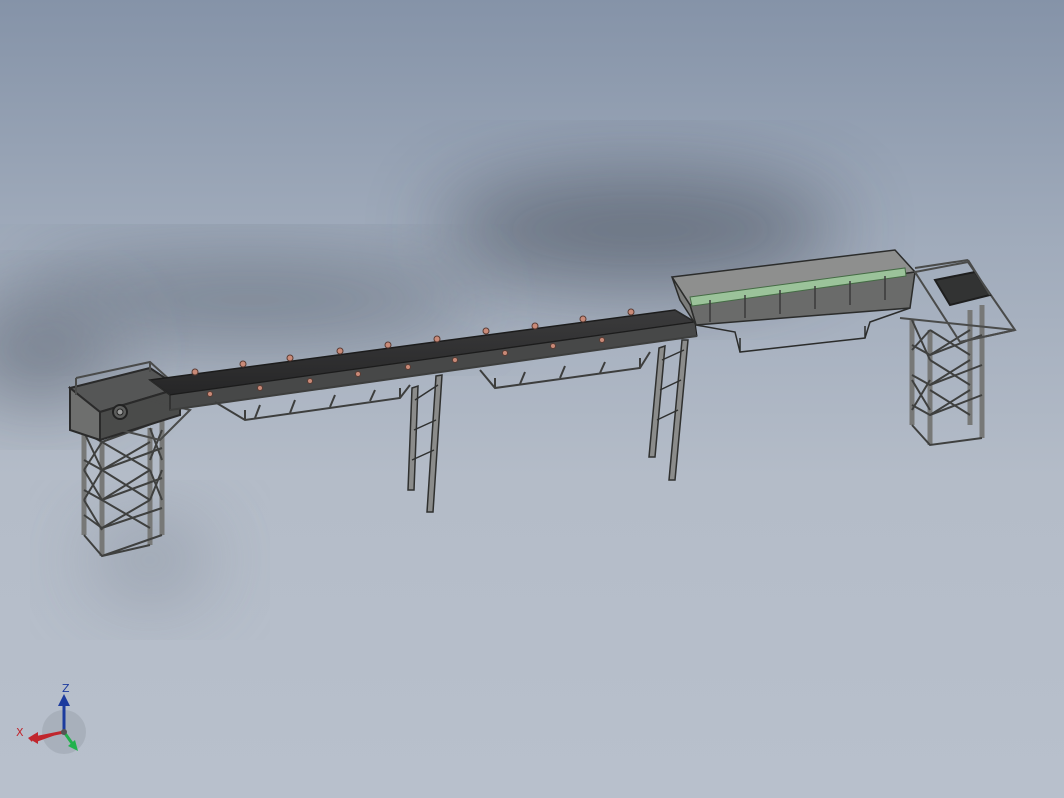  Describe the element at coordinates (64, 700) in the screenshot. I see `z-axis-head` at that location.